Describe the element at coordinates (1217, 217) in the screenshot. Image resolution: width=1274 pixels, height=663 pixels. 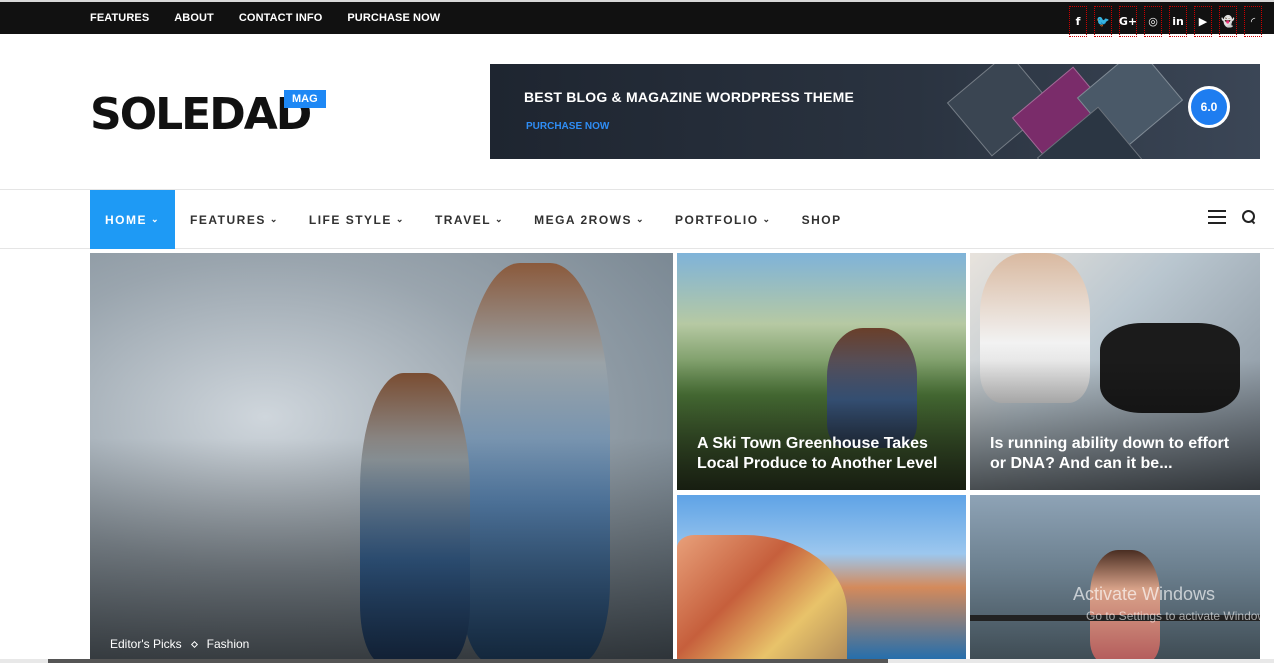
I see `menu-icon` at that location.